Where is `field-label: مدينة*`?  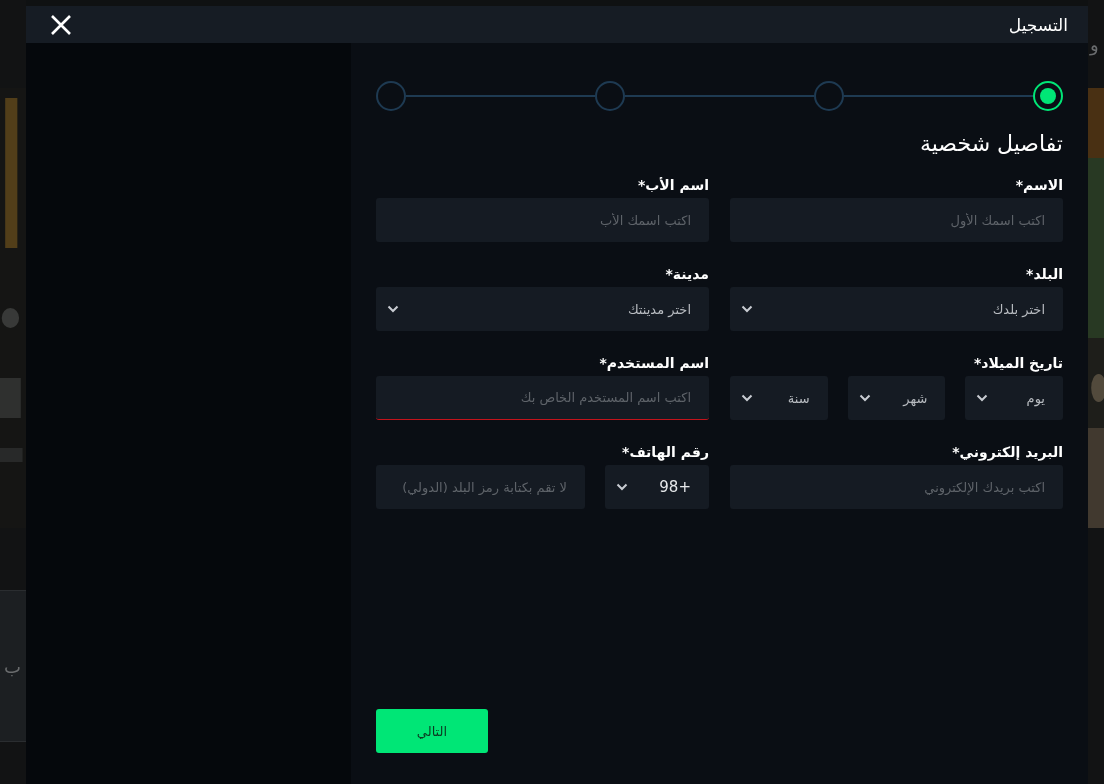
field-label: مدينة* is located at coordinates (686, 275).